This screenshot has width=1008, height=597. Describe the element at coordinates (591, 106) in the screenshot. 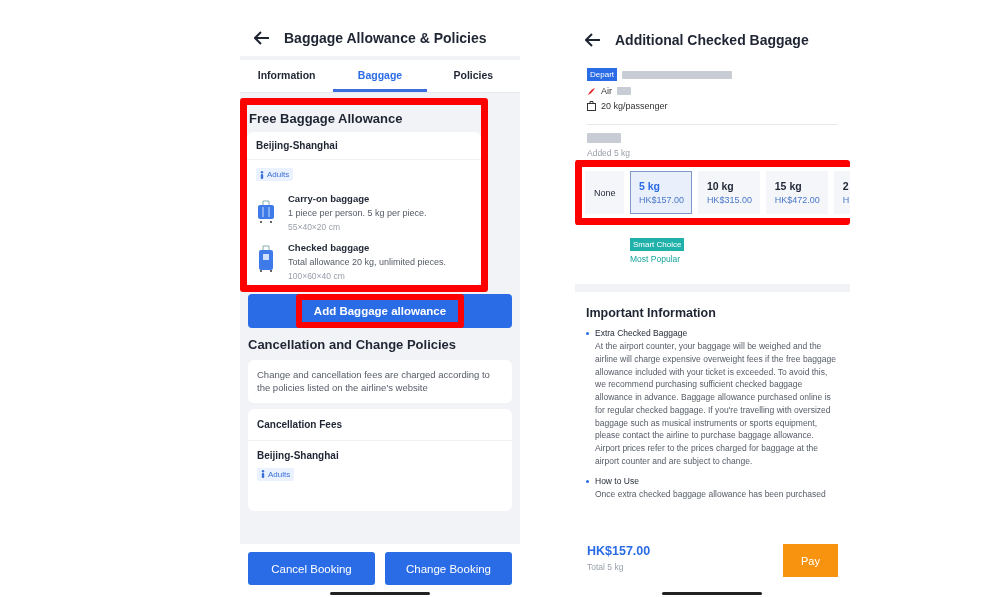

I see `baggage-icon` at that location.